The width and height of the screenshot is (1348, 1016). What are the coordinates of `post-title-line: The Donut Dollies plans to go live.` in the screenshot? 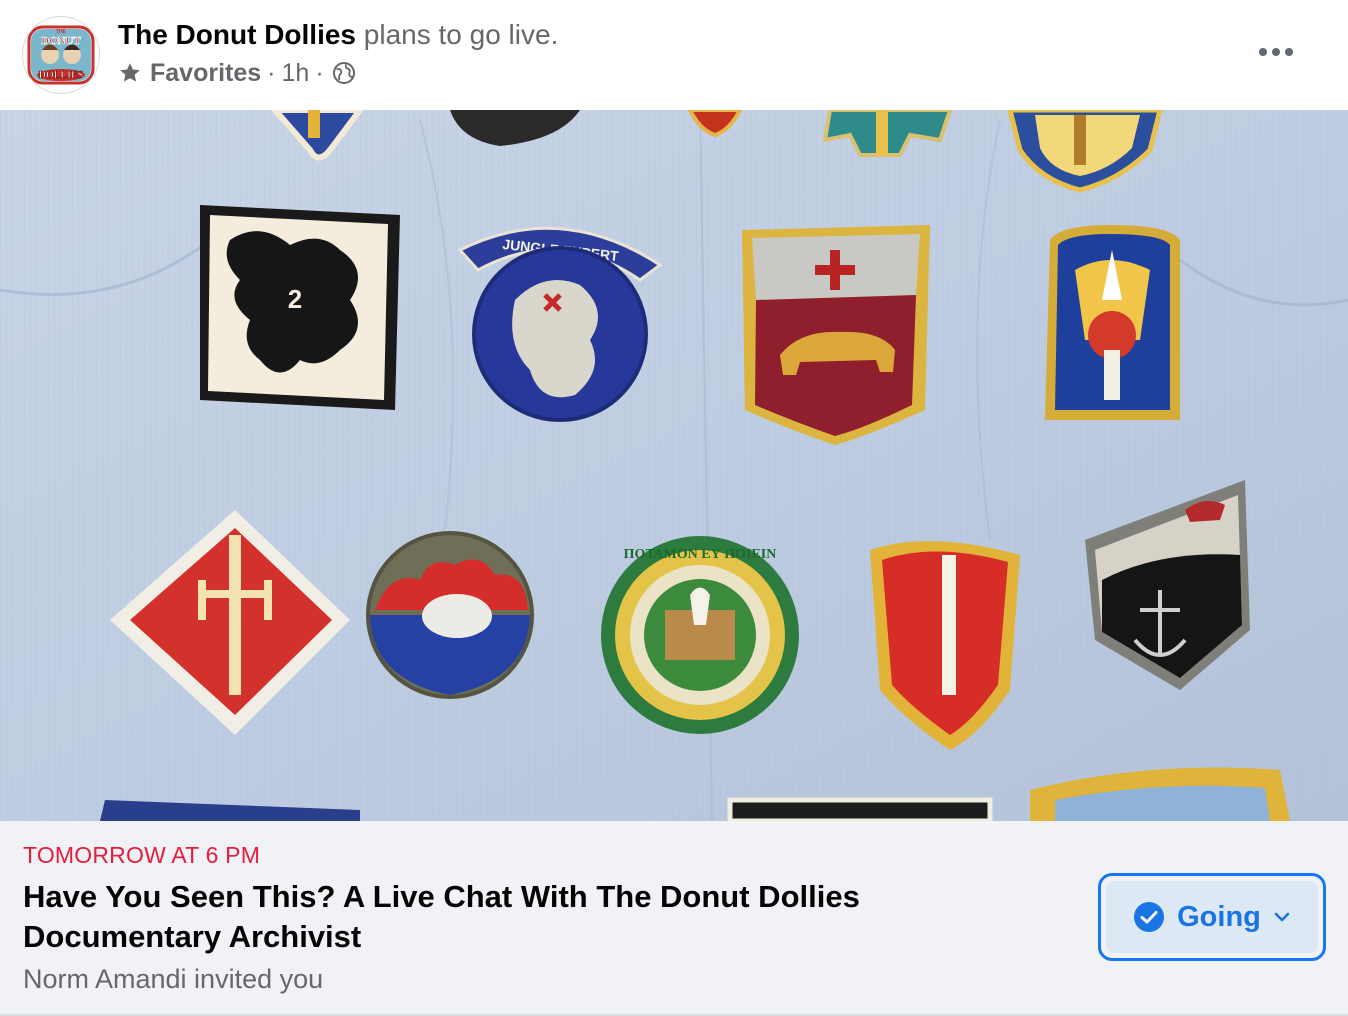 It's located at (338, 35).